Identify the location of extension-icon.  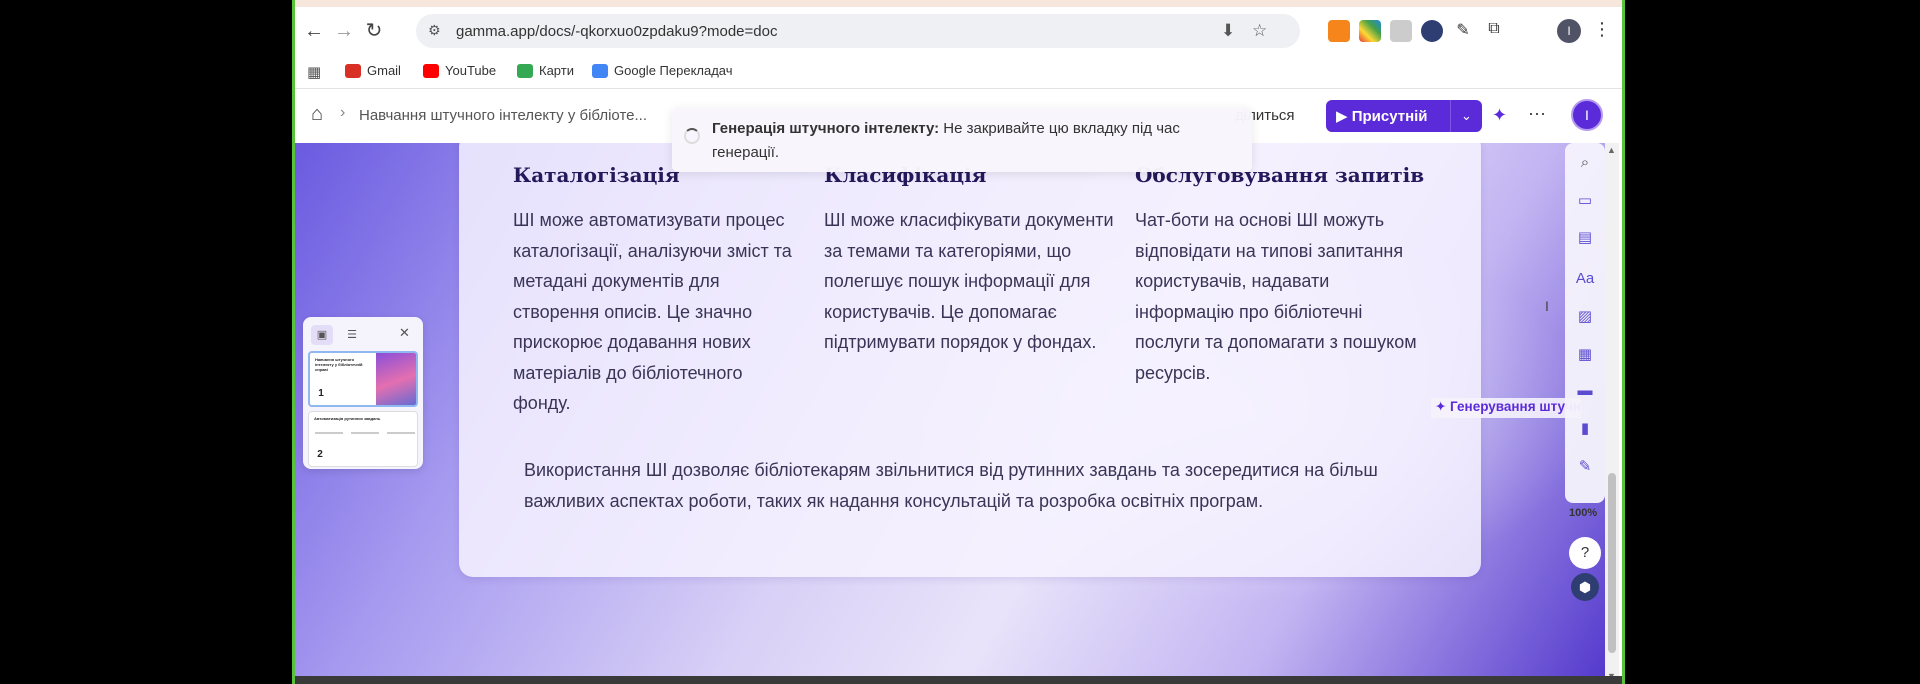
(1401, 31).